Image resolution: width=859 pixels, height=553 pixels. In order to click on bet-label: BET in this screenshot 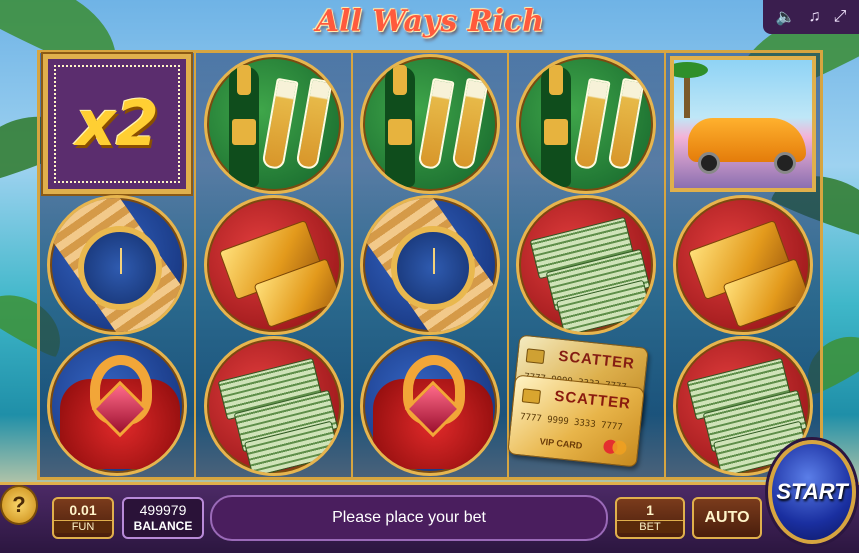, I will do `click(650, 526)`.